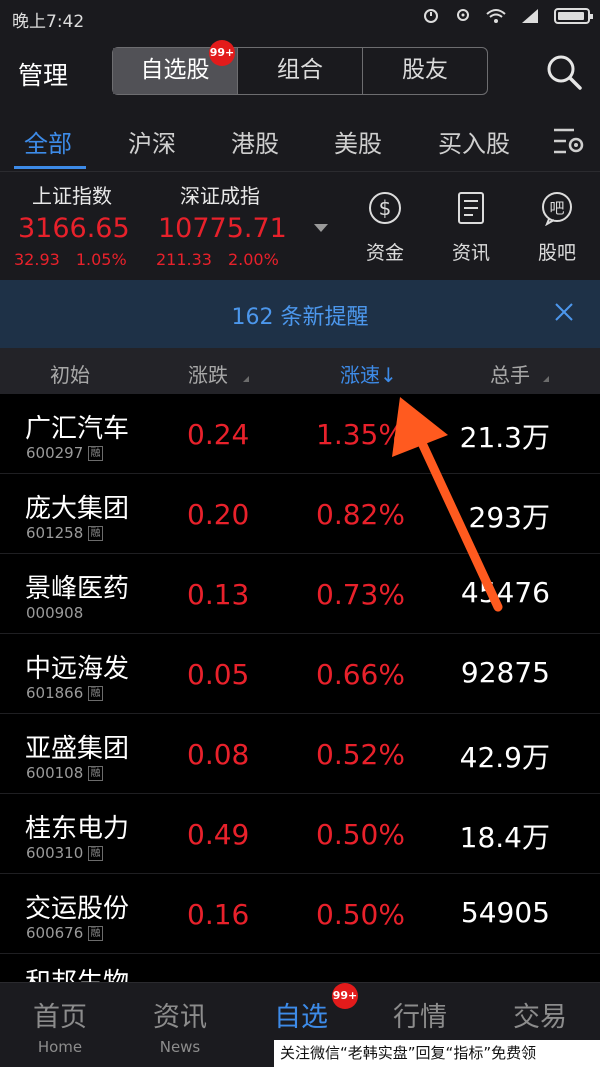  What do you see at coordinates (360, 754) in the screenshot?
I see `stock-speed: 0.52%` at bounding box center [360, 754].